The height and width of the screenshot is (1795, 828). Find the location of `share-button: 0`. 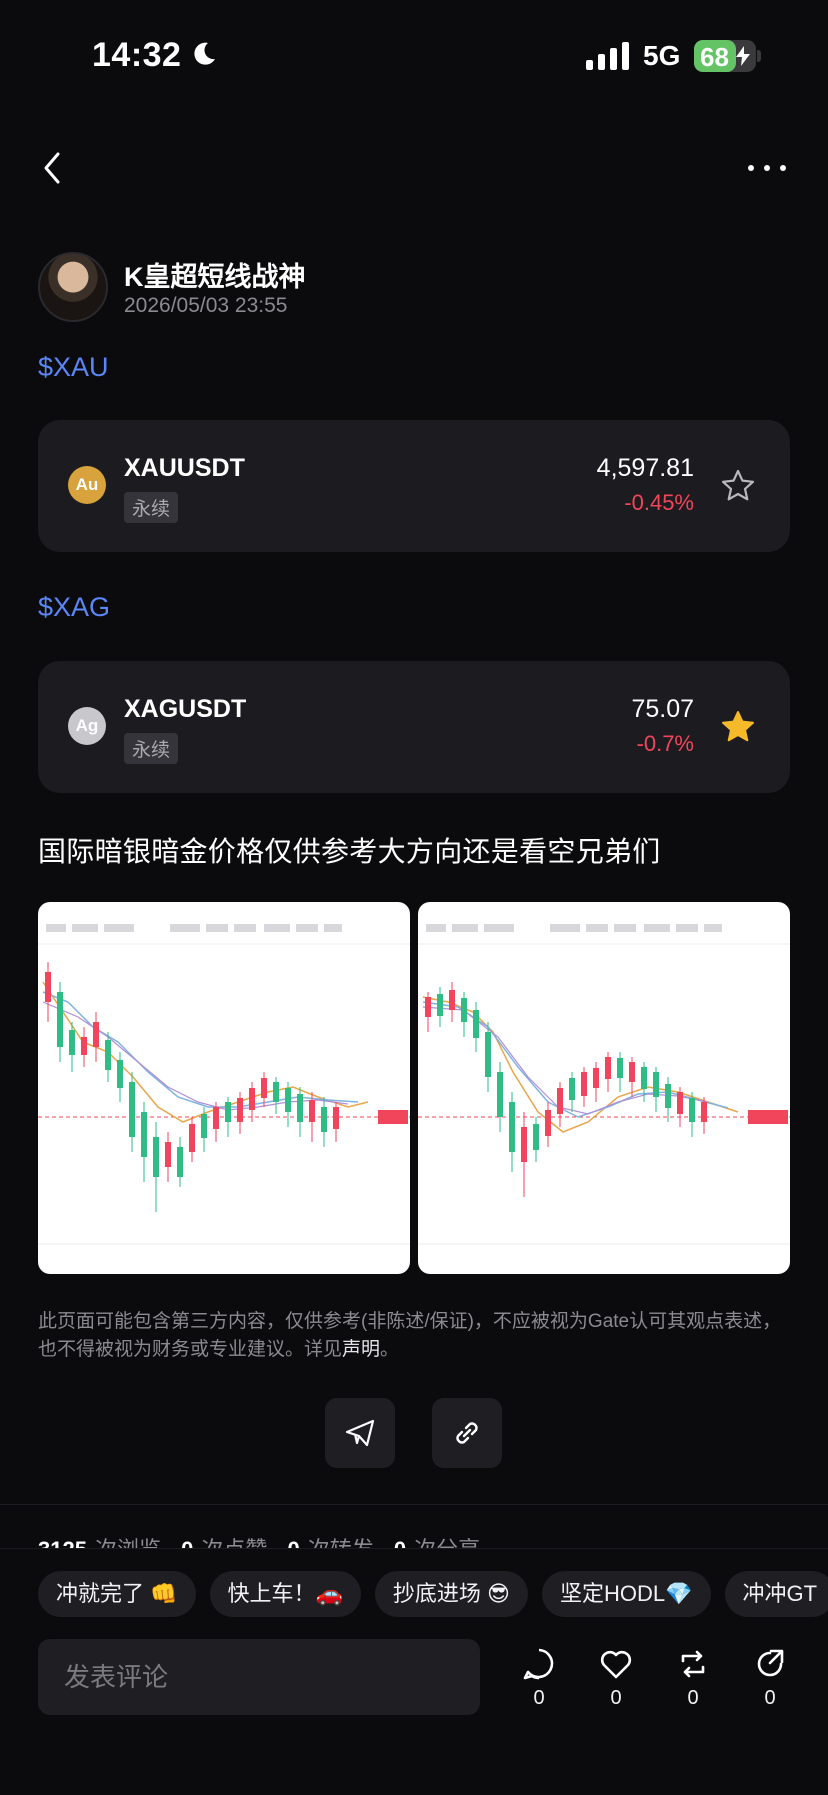

share-button: 0 is located at coordinates (770, 1687).